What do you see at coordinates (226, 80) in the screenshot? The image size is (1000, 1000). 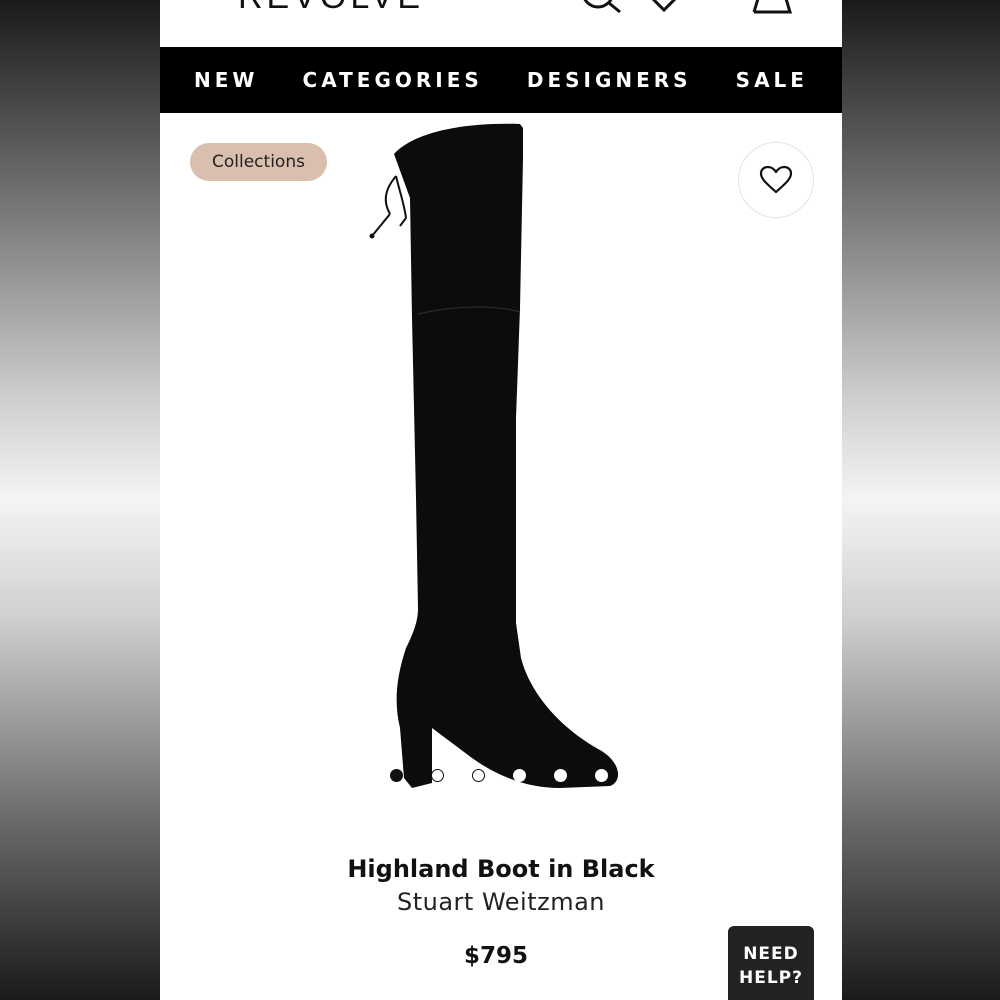 I see `nav-new: NEW` at bounding box center [226, 80].